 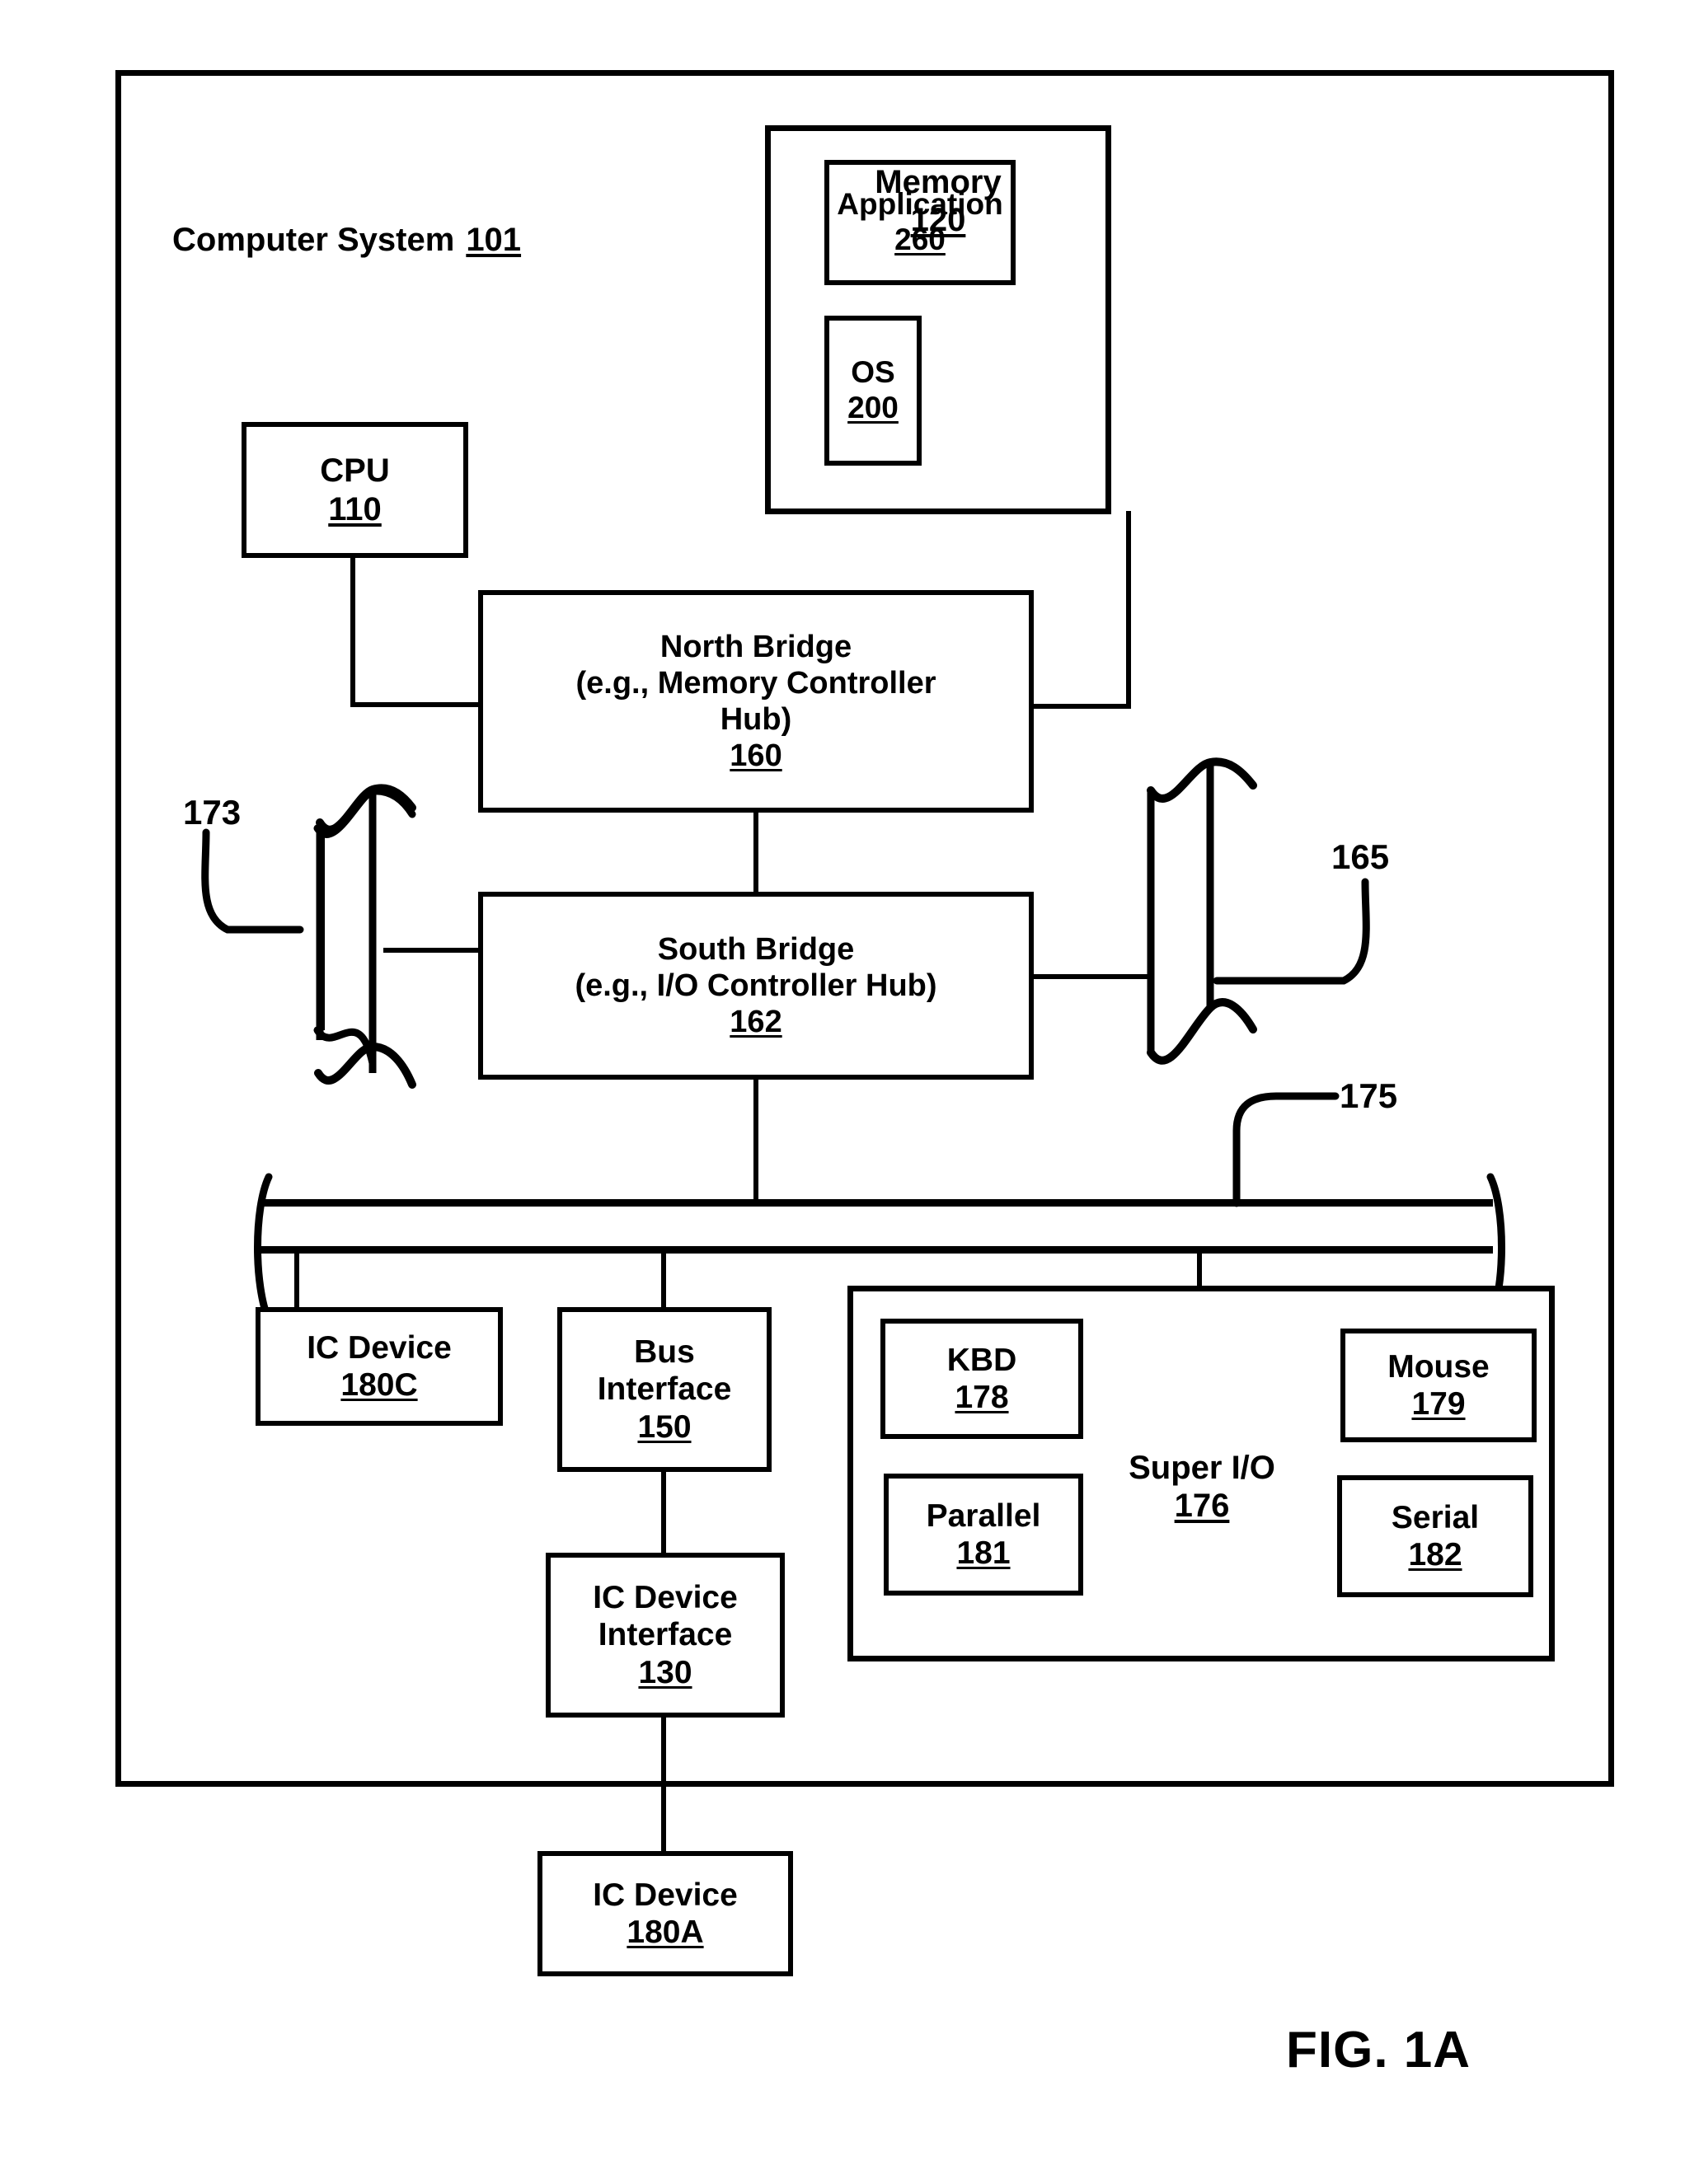 I want to click on memory-number: 120, so click(x=938, y=220).